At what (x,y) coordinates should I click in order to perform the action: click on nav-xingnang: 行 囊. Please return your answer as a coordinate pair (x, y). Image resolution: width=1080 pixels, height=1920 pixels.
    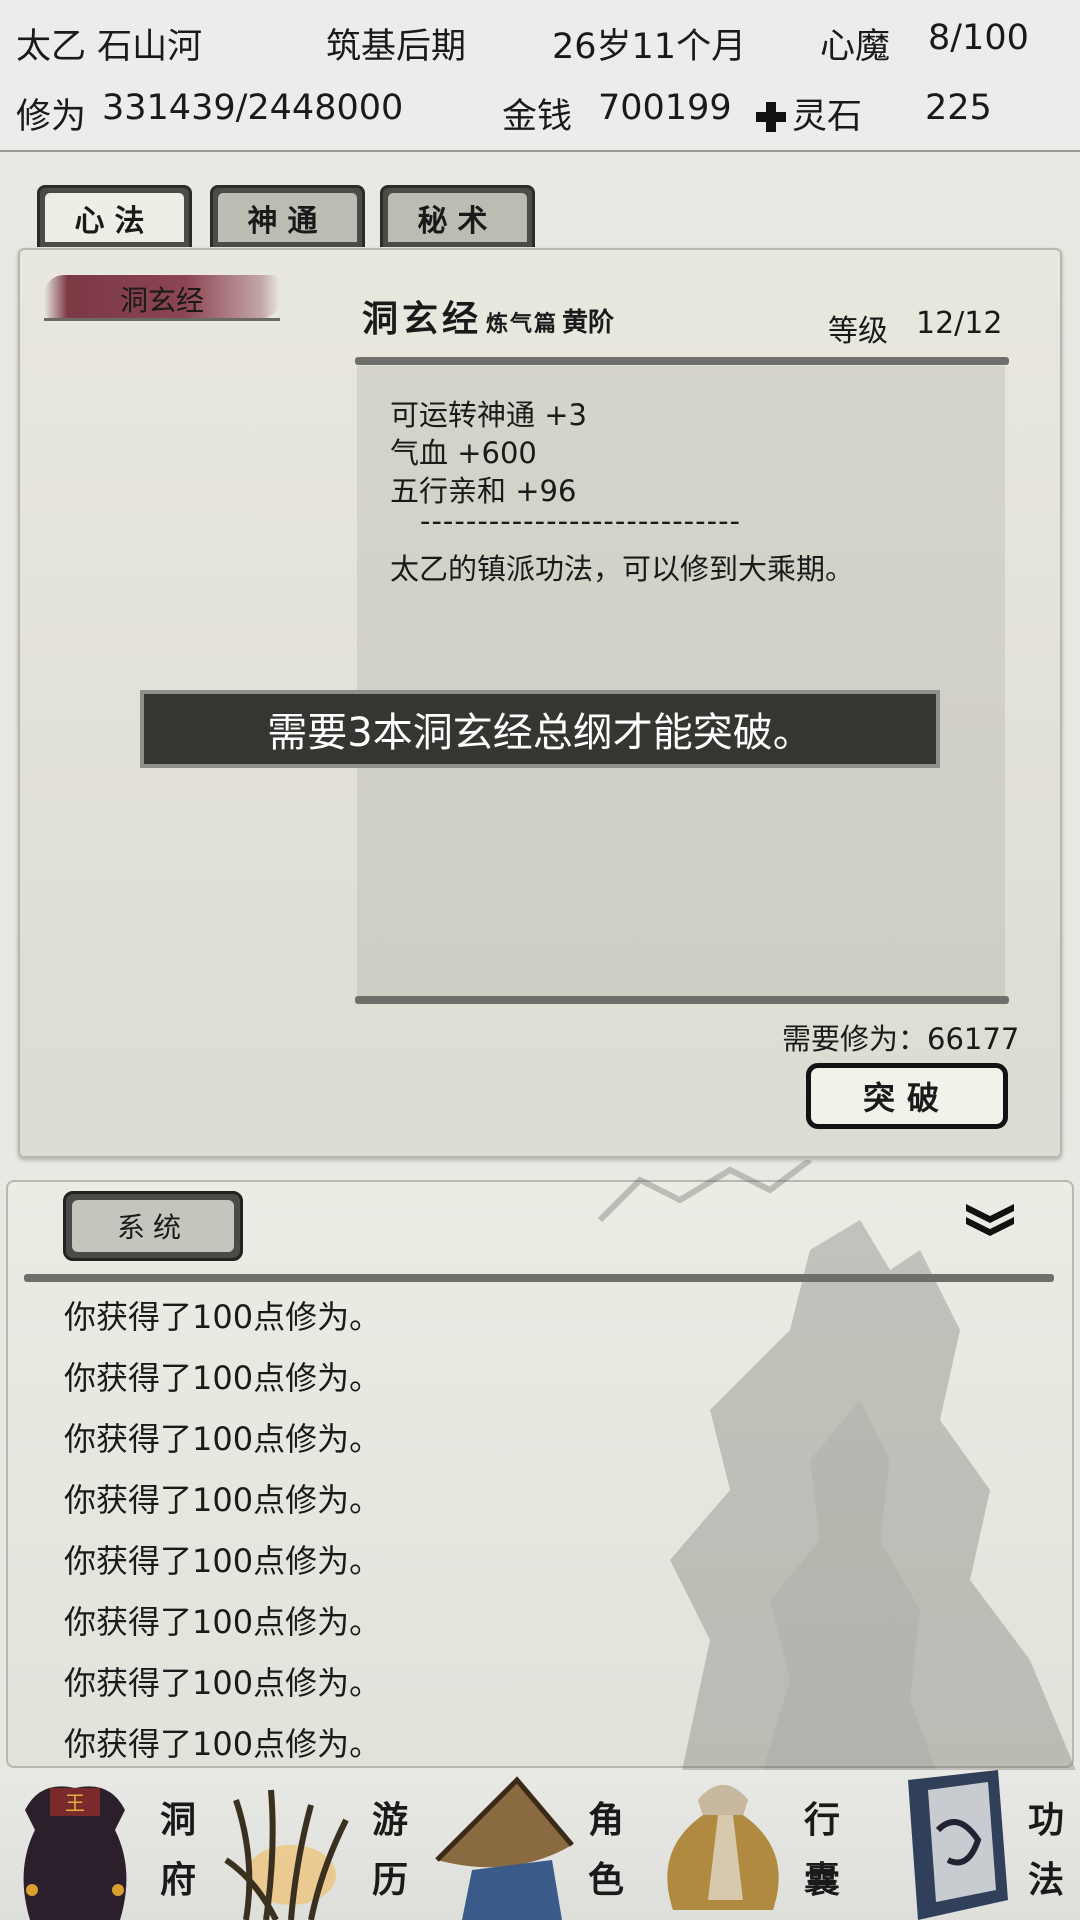
    Looking at the image, I should click on (756, 1845).